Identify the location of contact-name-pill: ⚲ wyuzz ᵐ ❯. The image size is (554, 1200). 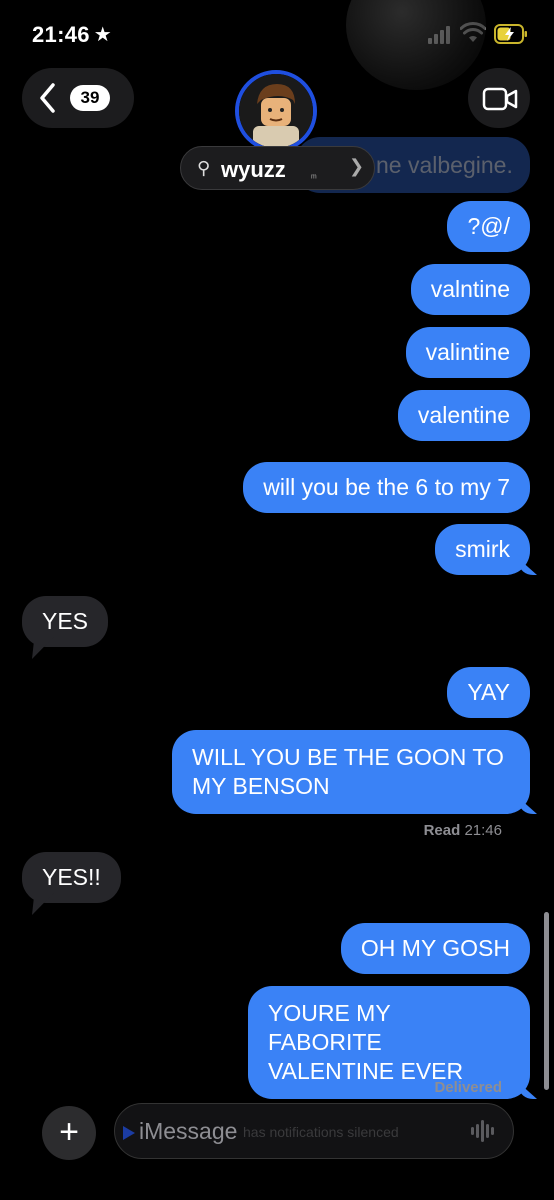
(277, 168).